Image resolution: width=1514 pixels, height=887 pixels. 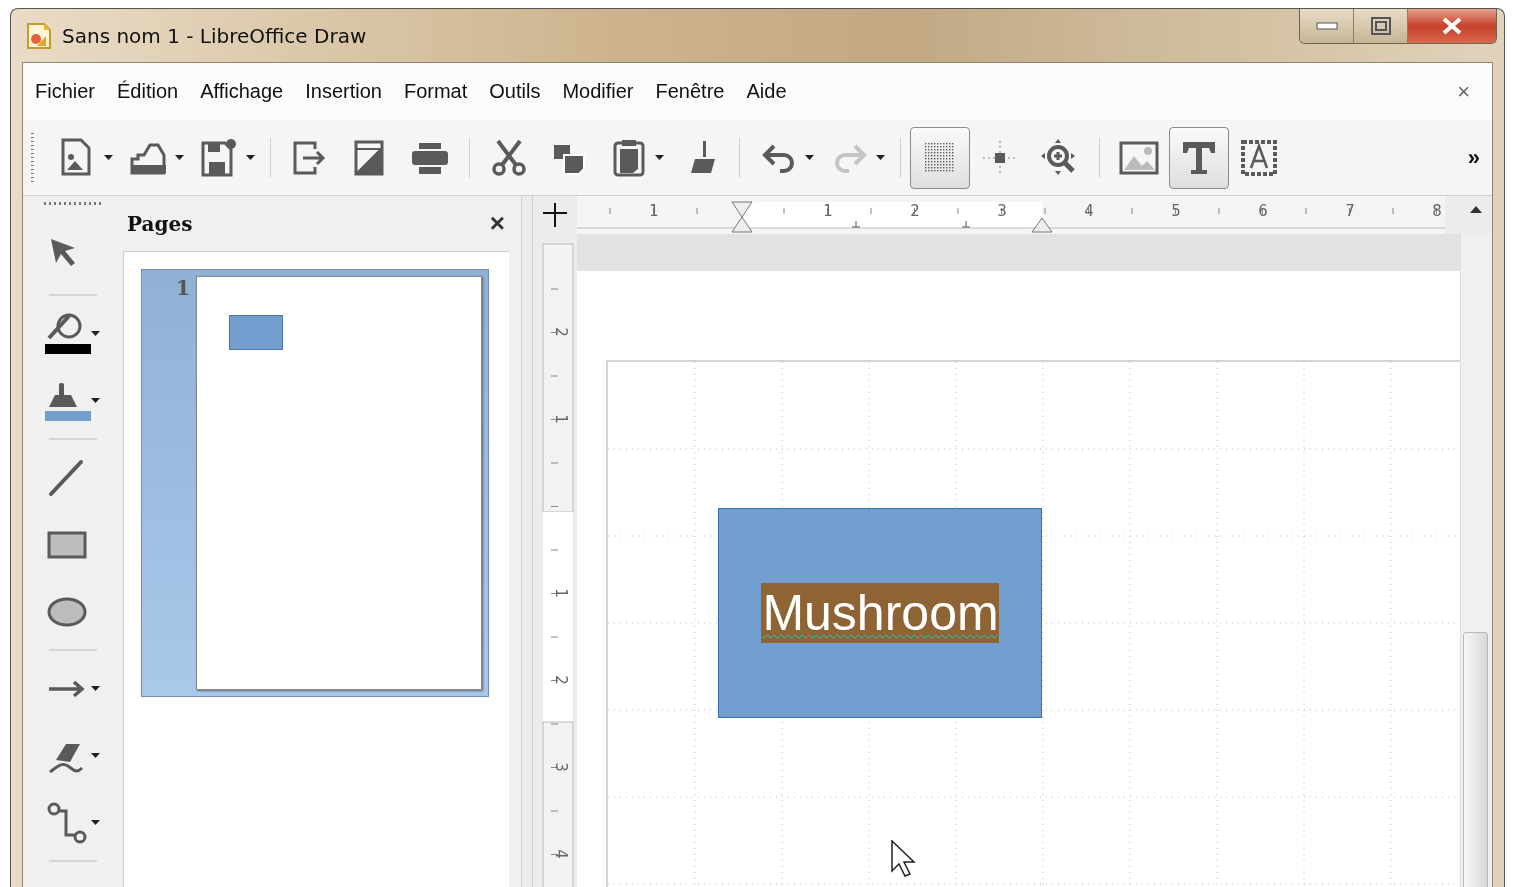 I want to click on line-color-icon, so click(x=67, y=333).